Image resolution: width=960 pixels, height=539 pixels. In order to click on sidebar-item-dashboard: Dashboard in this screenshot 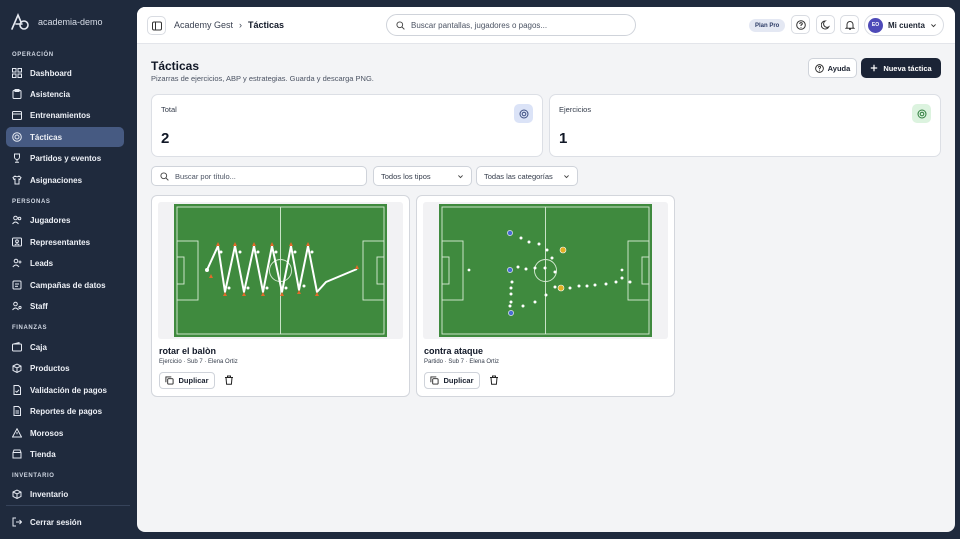, I will do `click(65, 73)`.